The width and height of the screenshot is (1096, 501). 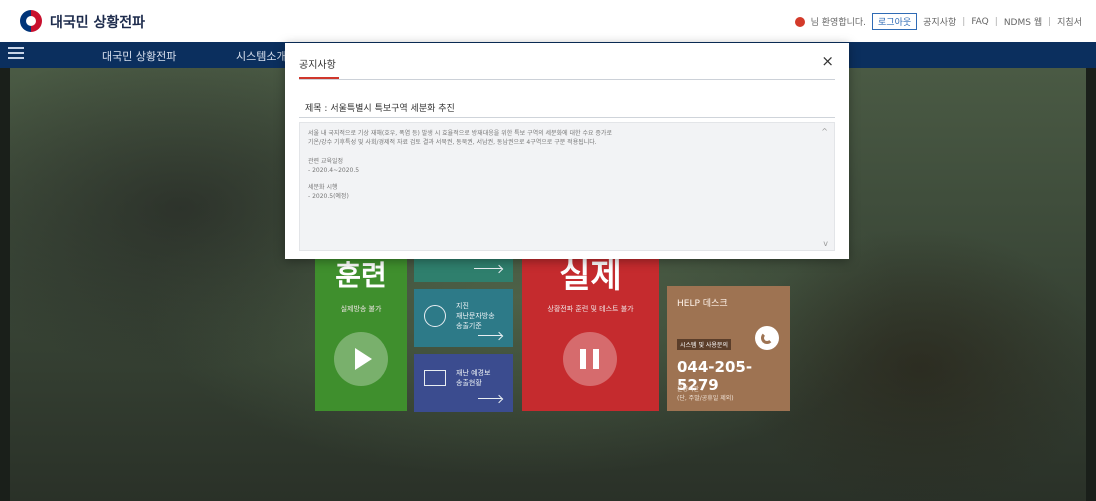 What do you see at coordinates (825, 243) in the screenshot?
I see `scroll-down-icon: v` at bounding box center [825, 243].